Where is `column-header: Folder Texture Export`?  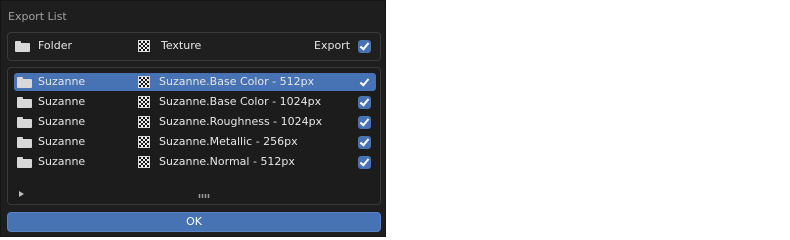
column-header: Folder Texture Export is located at coordinates (194, 46).